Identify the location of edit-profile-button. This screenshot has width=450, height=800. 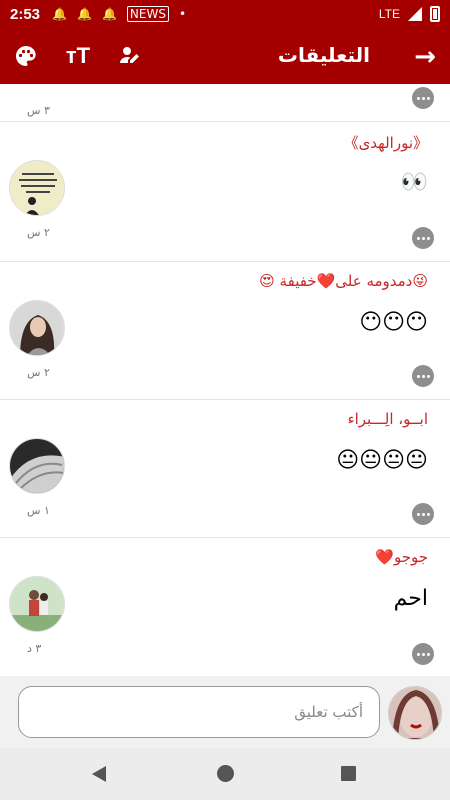
(130, 56).